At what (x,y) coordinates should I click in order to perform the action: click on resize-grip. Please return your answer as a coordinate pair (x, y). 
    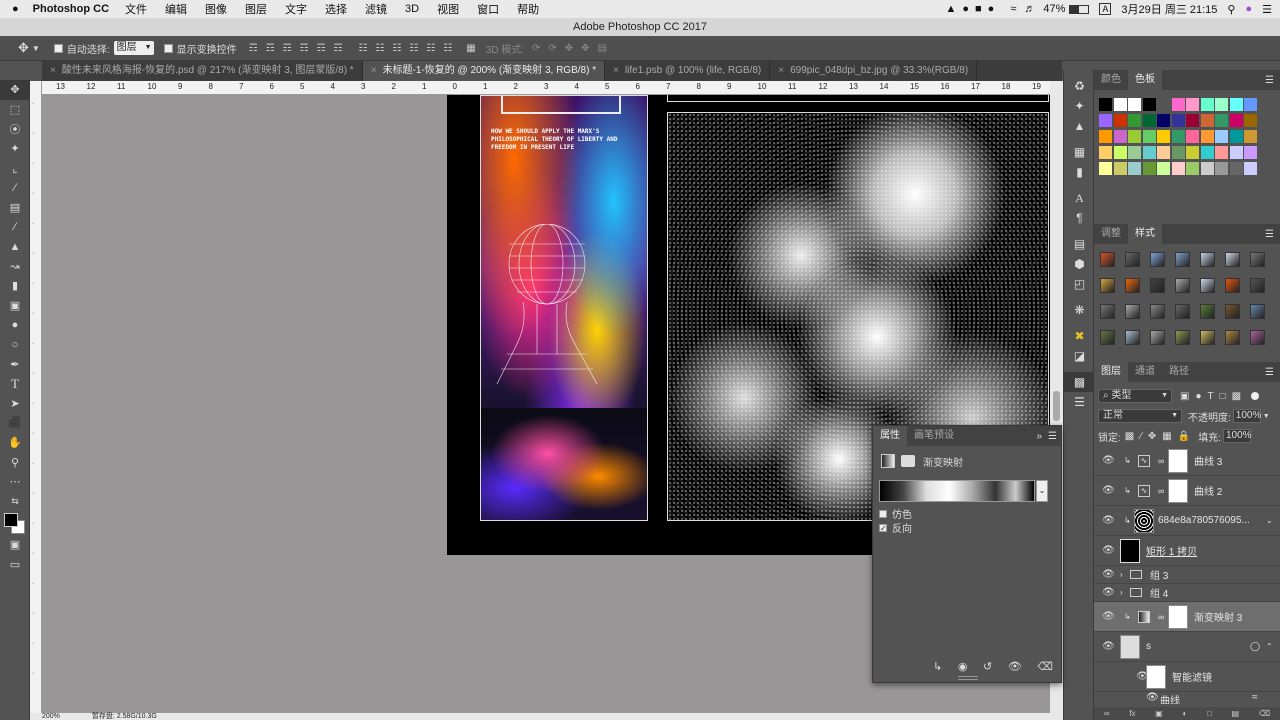
    Looking at the image, I should click on (968, 678).